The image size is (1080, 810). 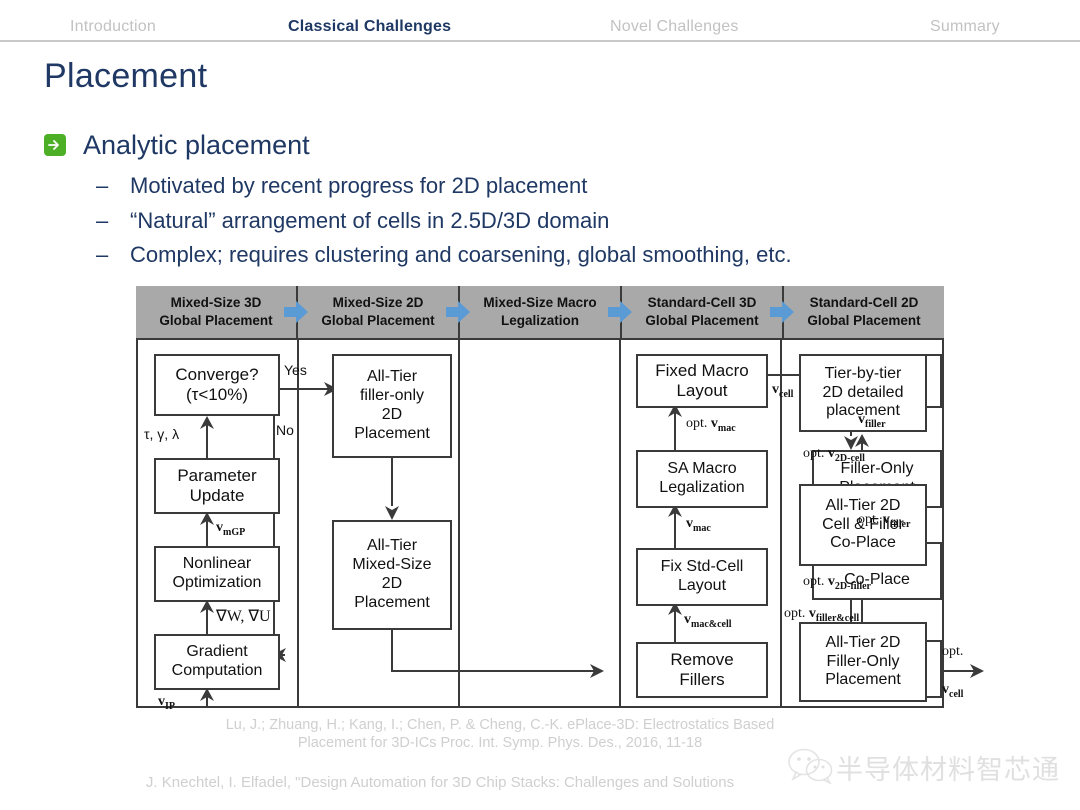 What do you see at coordinates (217, 486) in the screenshot?
I see `node-parameter-update: Parameter Update` at bounding box center [217, 486].